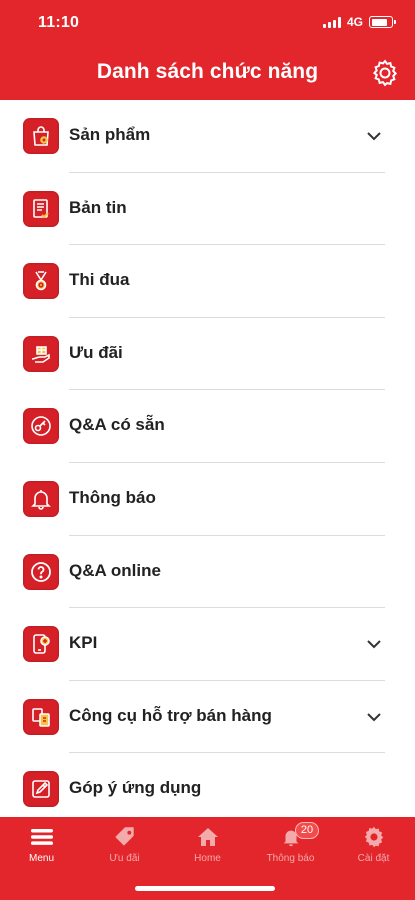 The image size is (415, 900). I want to click on menu-item-san-pham: Sản phẩm, so click(207, 136).